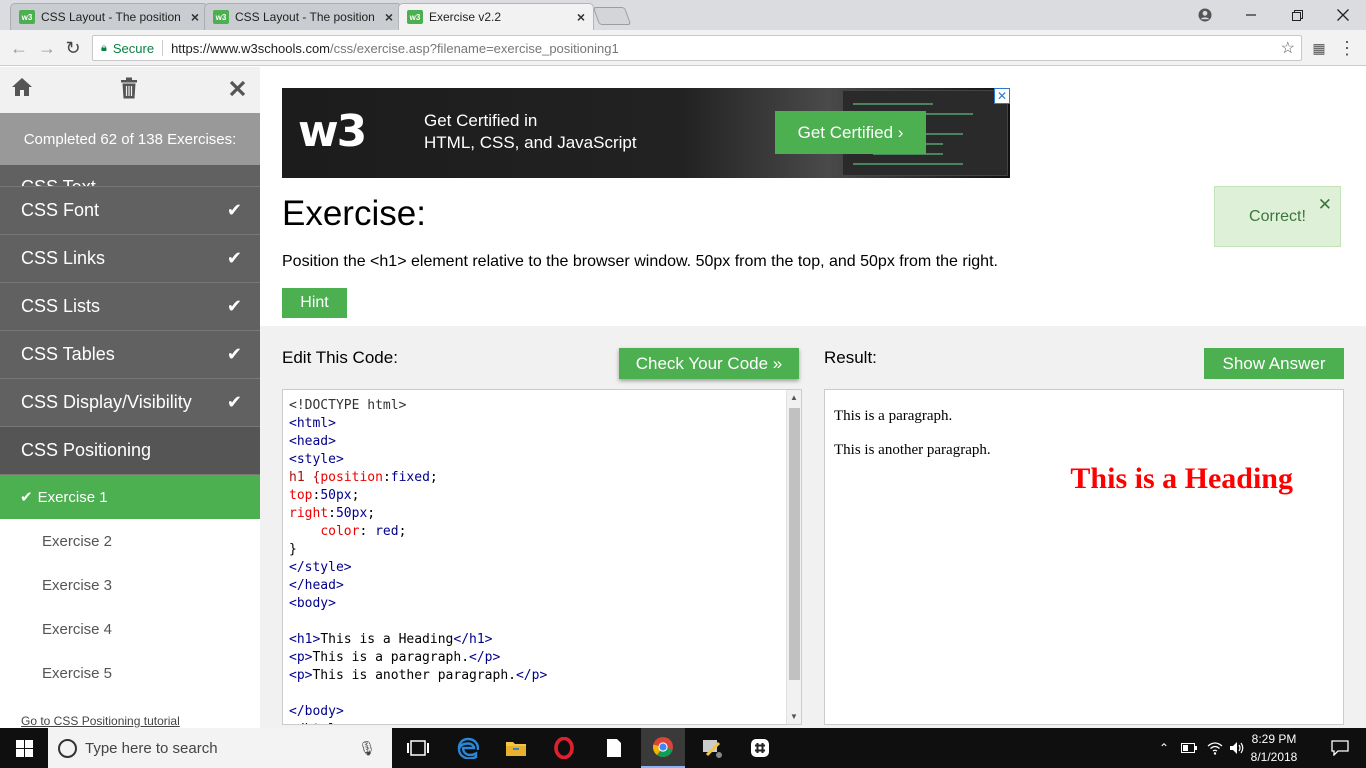  What do you see at coordinates (485, 657) in the screenshot?
I see `code-token: </p>` at bounding box center [485, 657].